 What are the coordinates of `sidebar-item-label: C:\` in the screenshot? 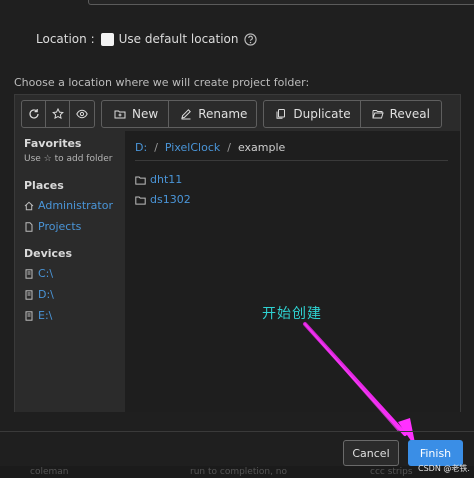 It's located at (46, 273).